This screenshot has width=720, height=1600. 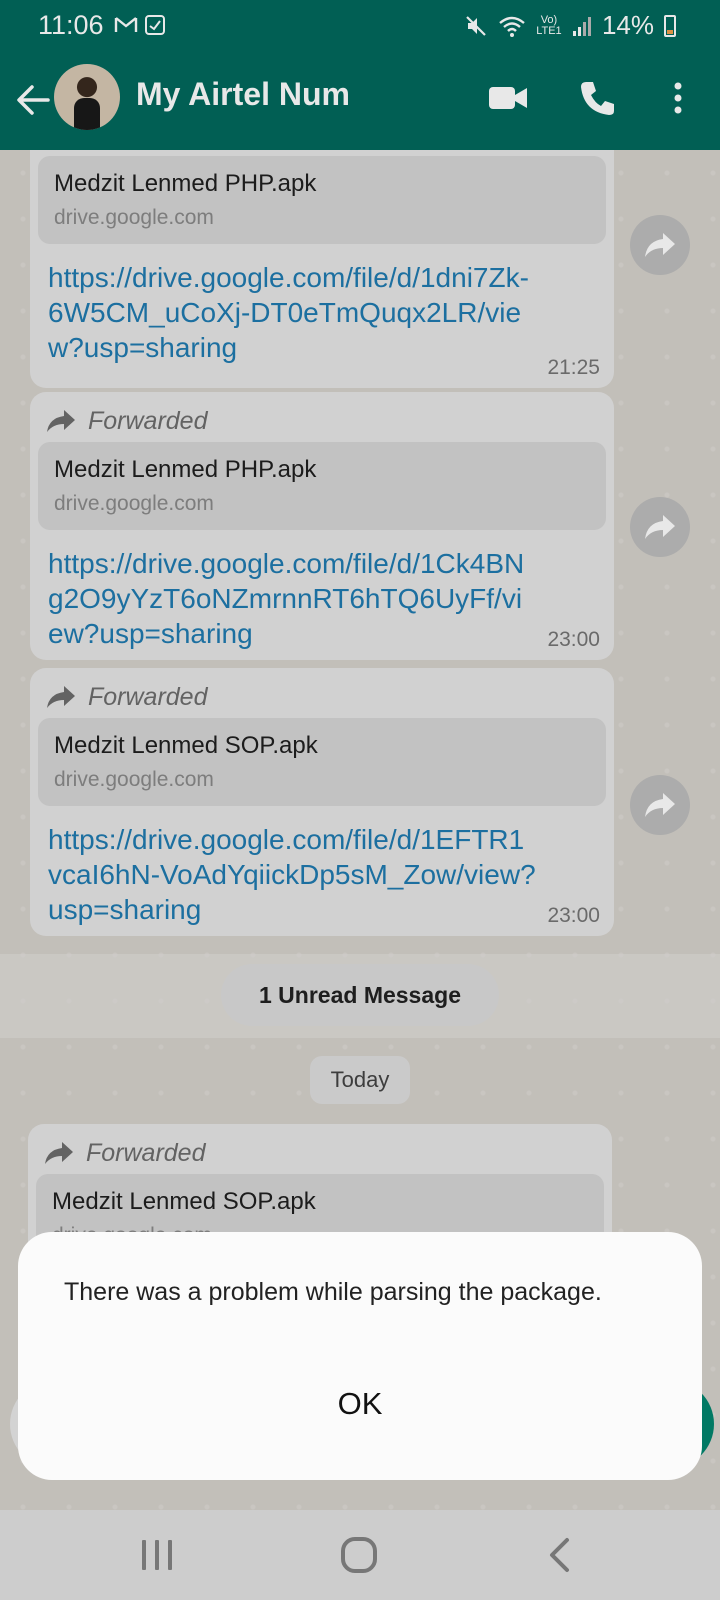 What do you see at coordinates (157, 1555) in the screenshot?
I see `recent-apps-icon` at bounding box center [157, 1555].